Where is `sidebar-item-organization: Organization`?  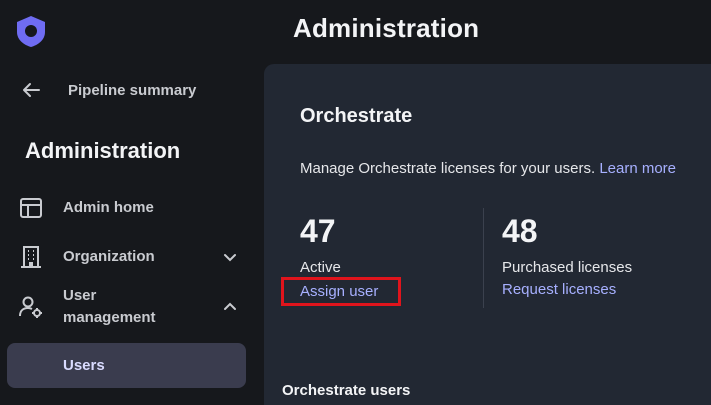 sidebar-item-organization: Organization is located at coordinates (130, 257).